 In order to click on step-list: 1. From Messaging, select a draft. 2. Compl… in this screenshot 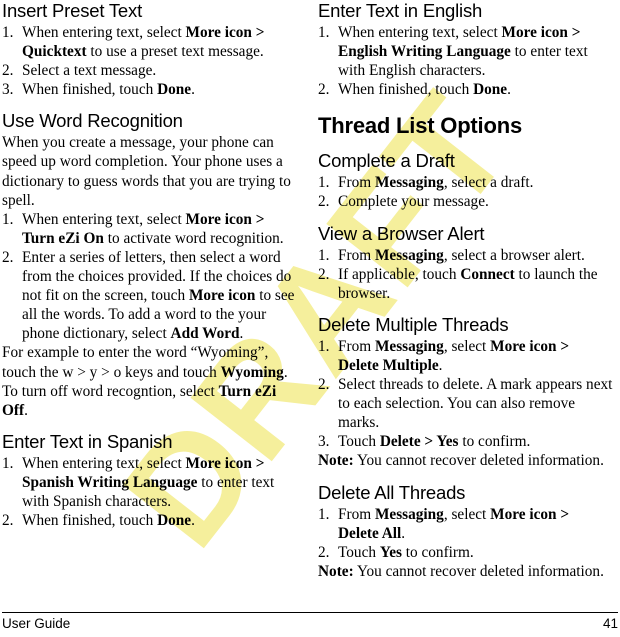, I will do `click(465, 192)`.